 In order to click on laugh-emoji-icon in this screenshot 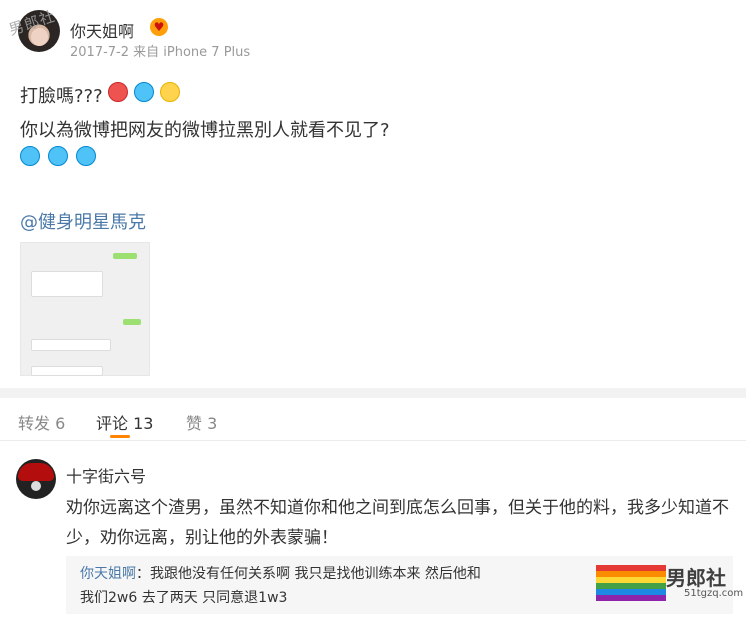, I will do `click(118, 92)`.